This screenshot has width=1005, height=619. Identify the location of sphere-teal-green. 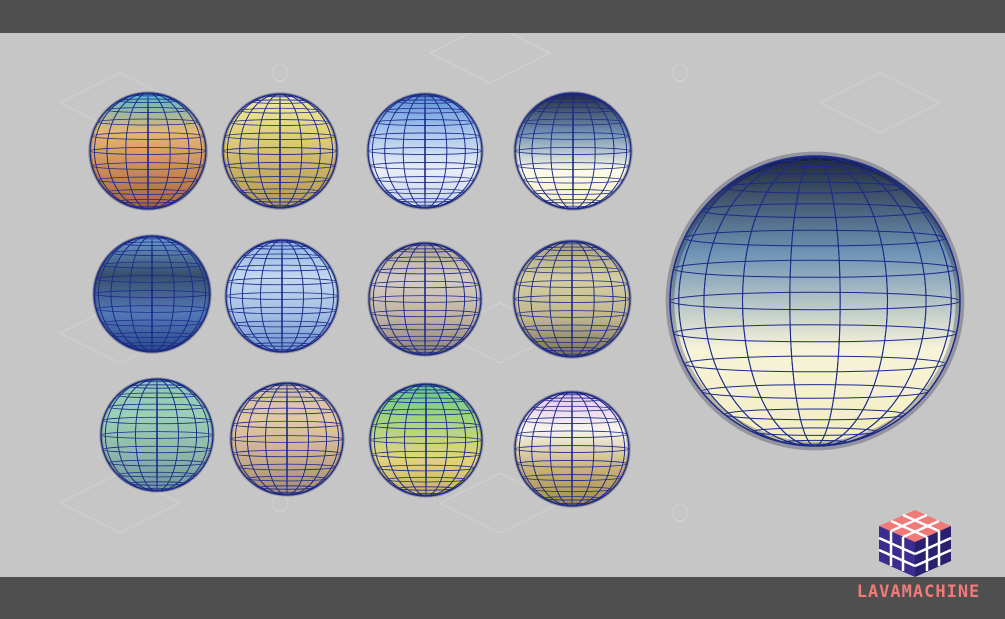
(157, 435).